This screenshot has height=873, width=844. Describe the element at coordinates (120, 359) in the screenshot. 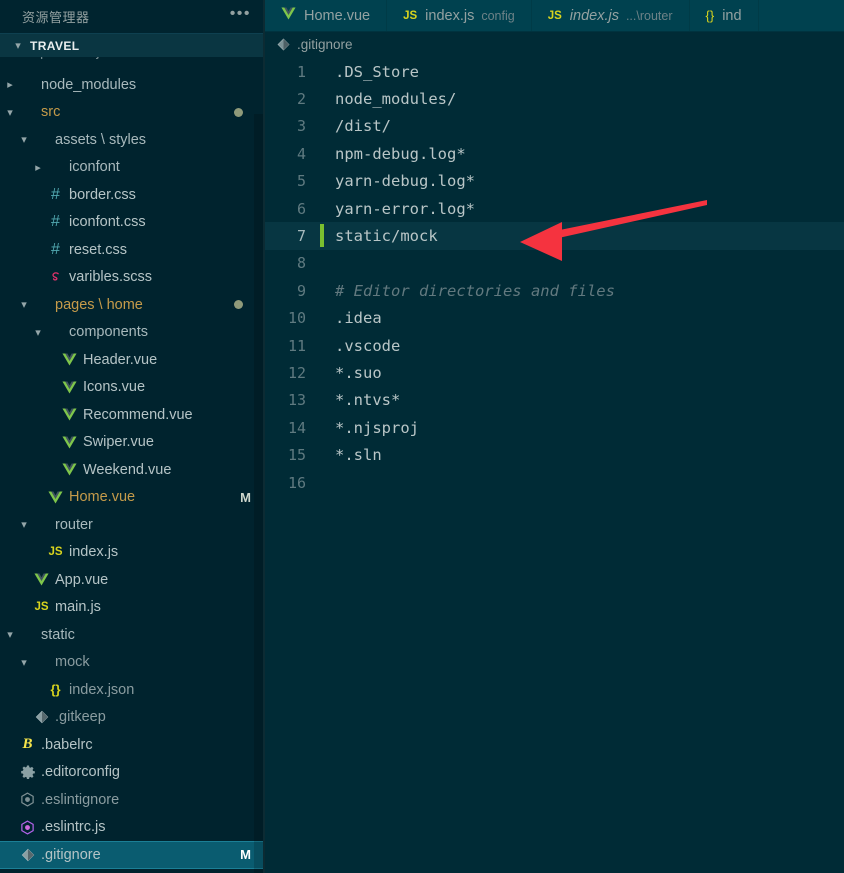

I see `tree-row-label: Header.vue` at that location.